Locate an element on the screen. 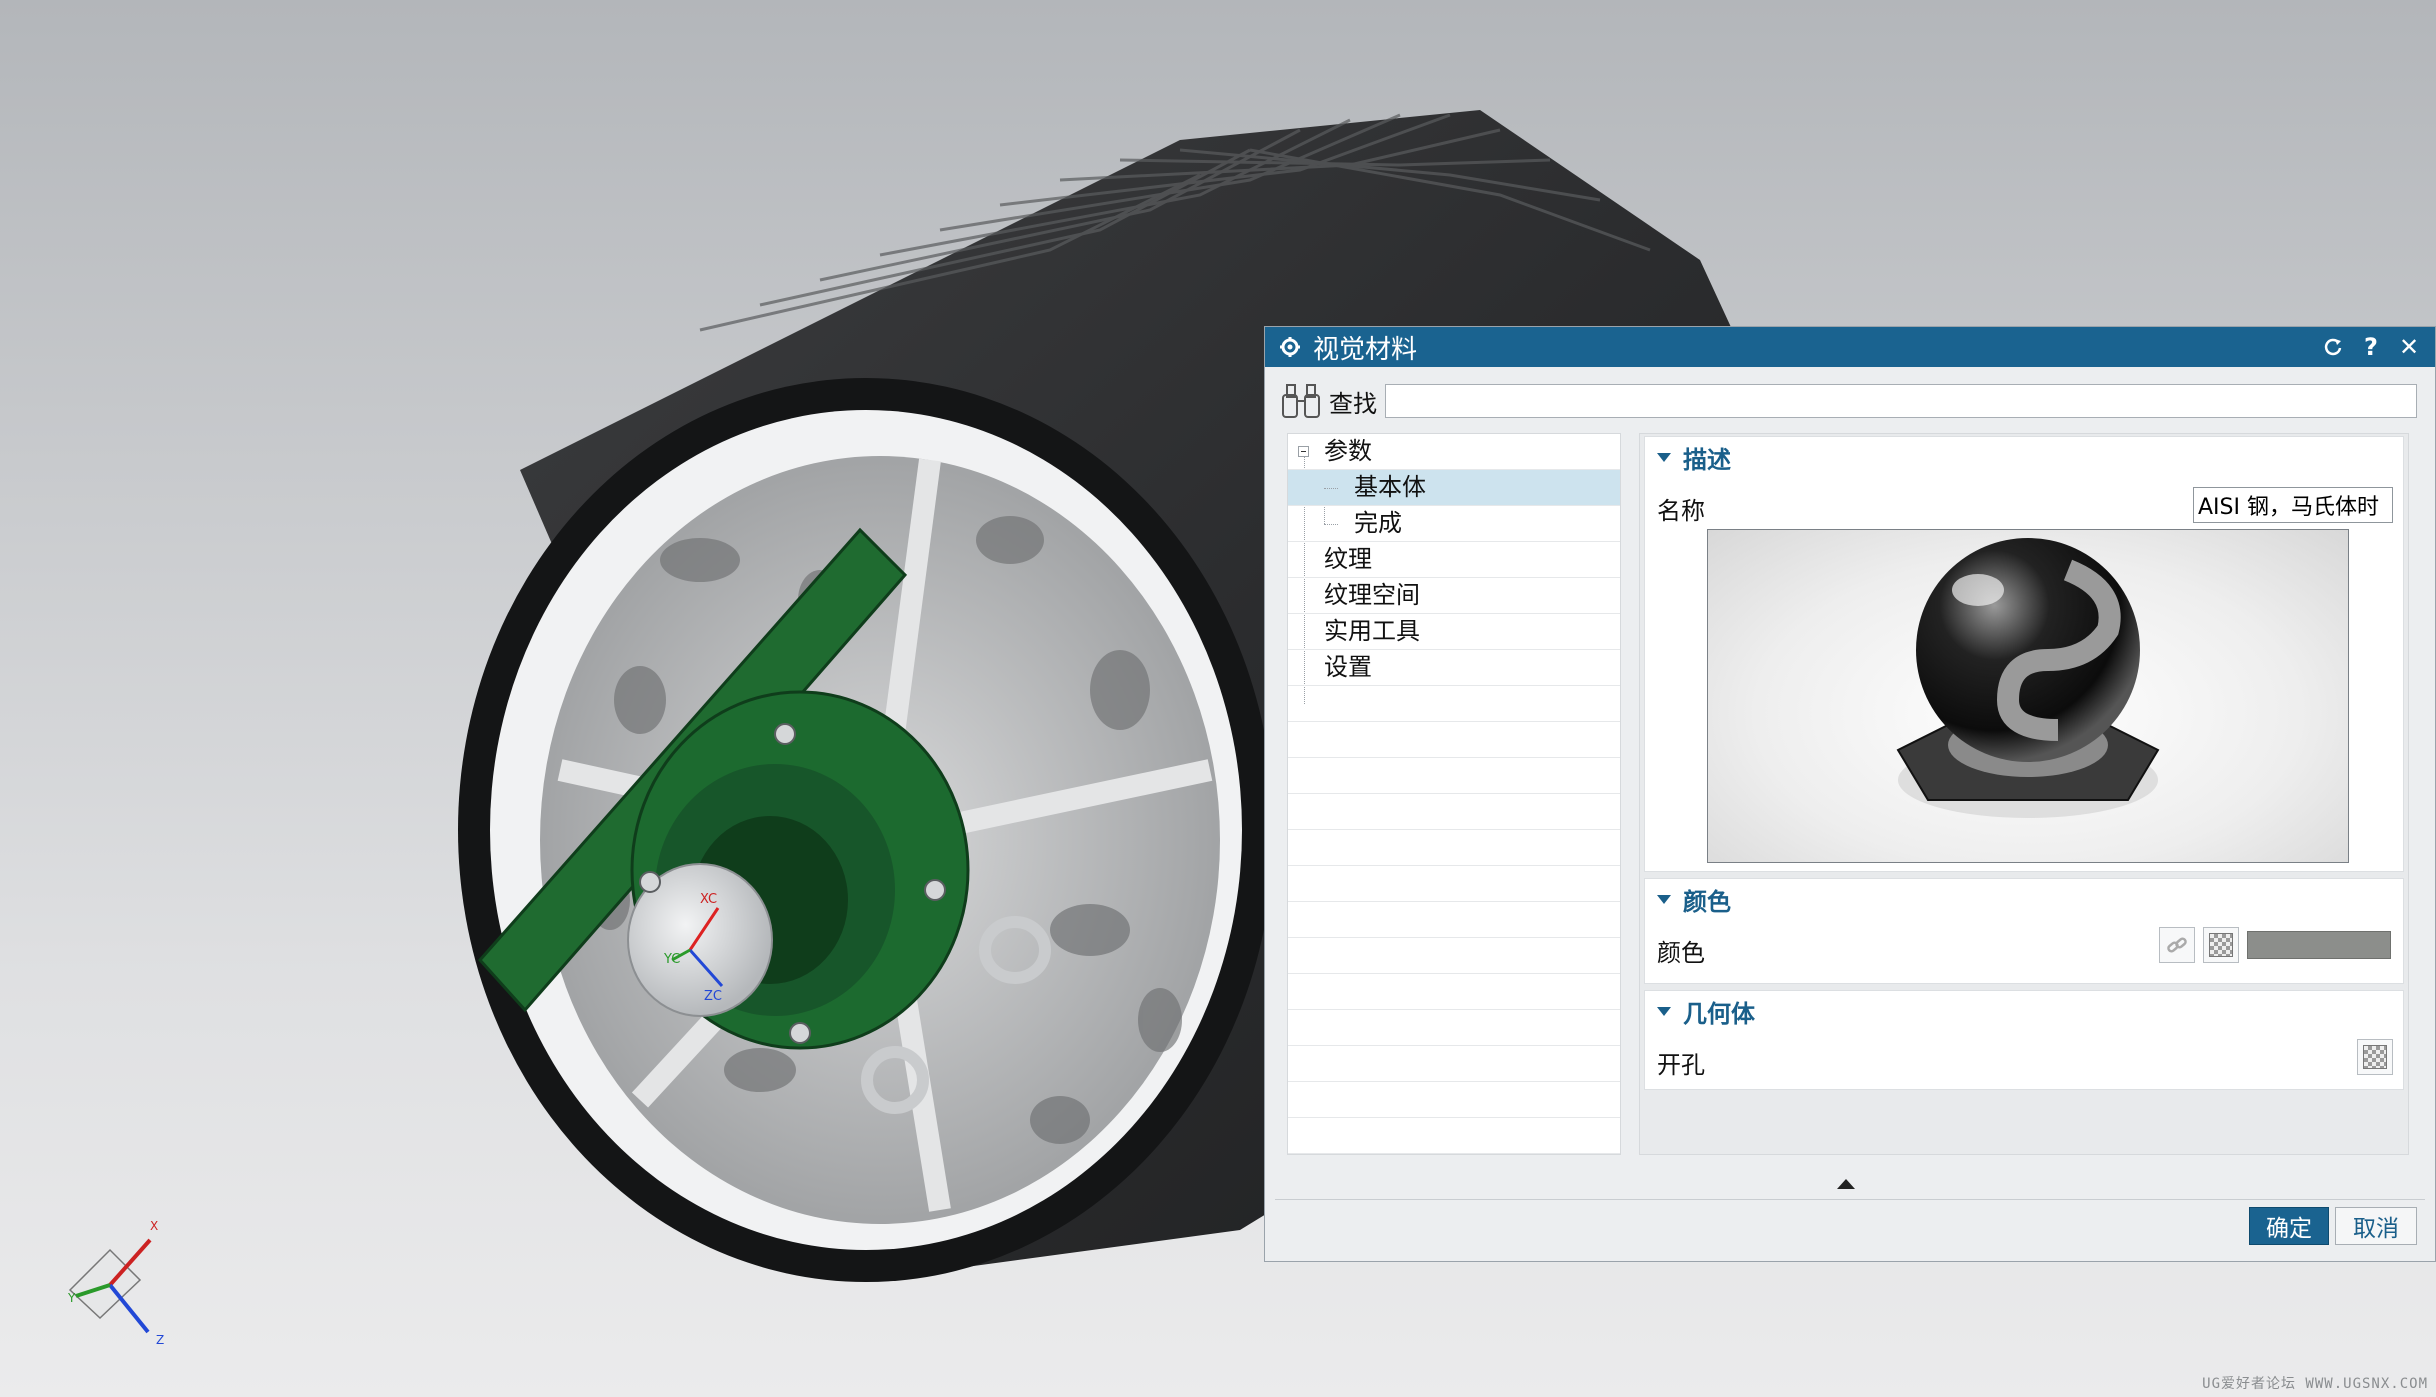  dialog-title: 视觉材料 is located at coordinates (1365, 349).